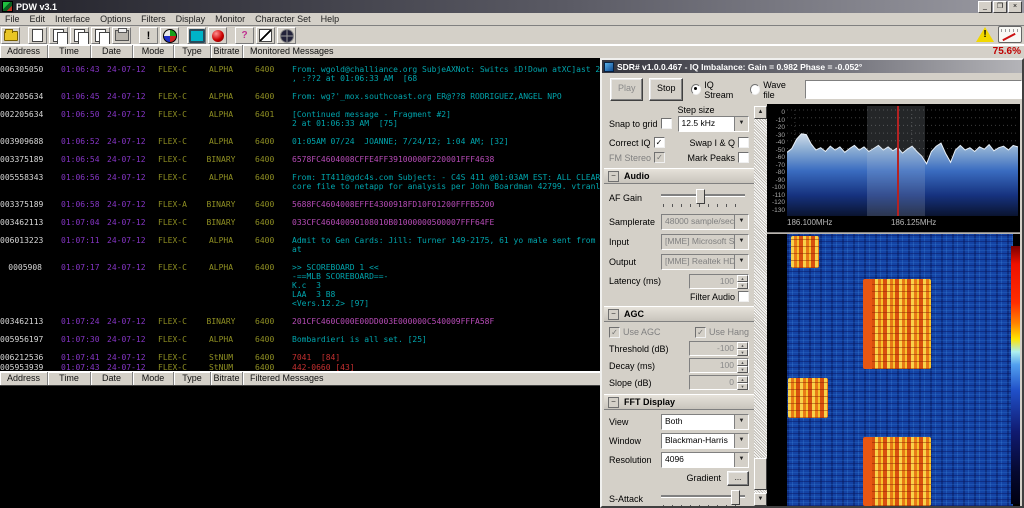  I want to click on resolution-select: 4096 ▼, so click(705, 459).